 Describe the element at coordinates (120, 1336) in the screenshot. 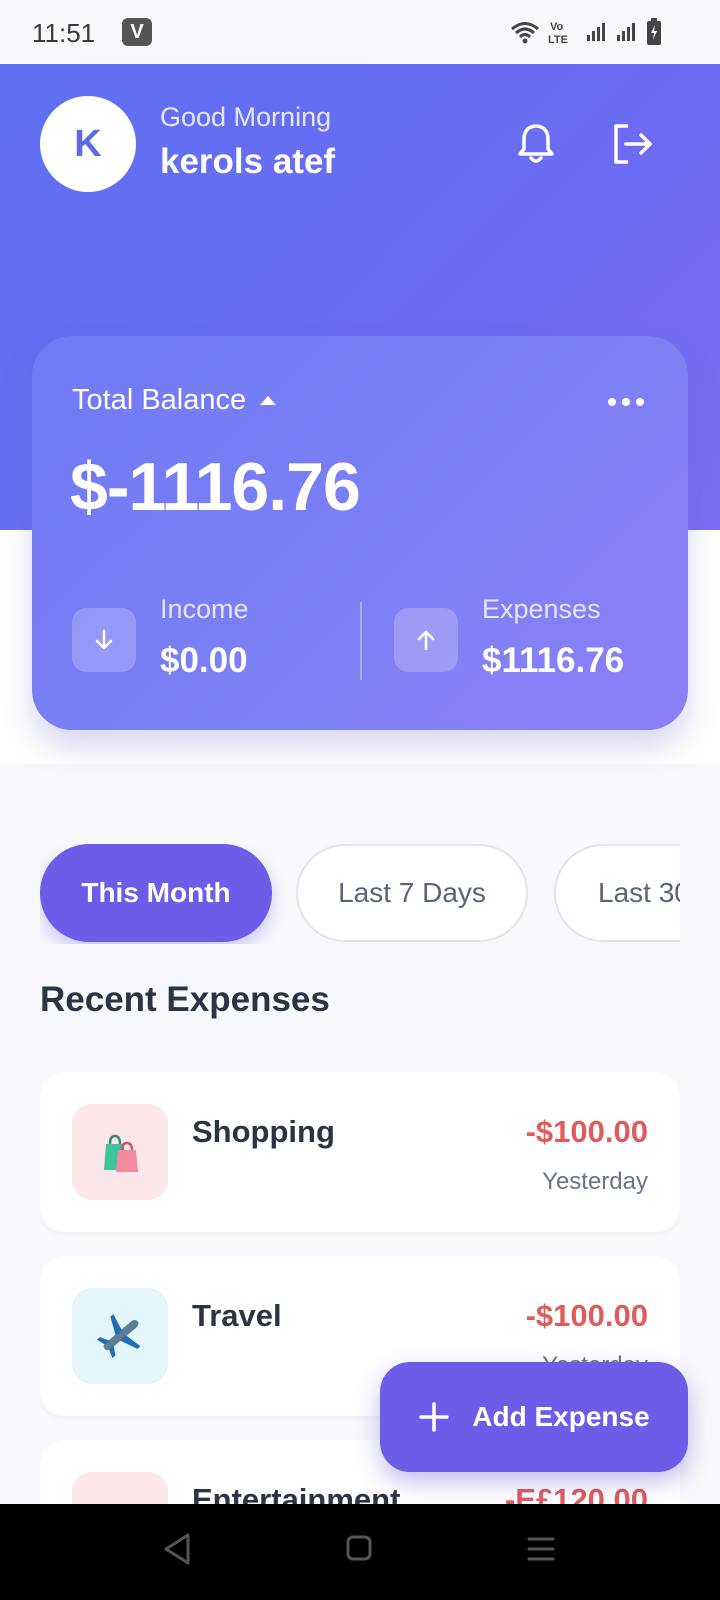

I see `airplane-icon` at that location.